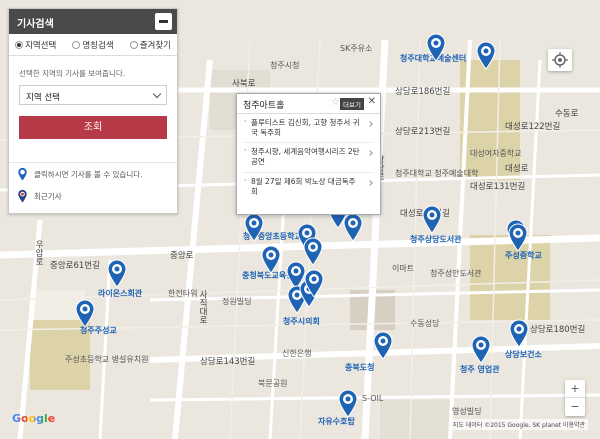 The image size is (600, 439). Describe the element at coordinates (575, 407) in the screenshot. I see `zoom-out-button: −` at that location.